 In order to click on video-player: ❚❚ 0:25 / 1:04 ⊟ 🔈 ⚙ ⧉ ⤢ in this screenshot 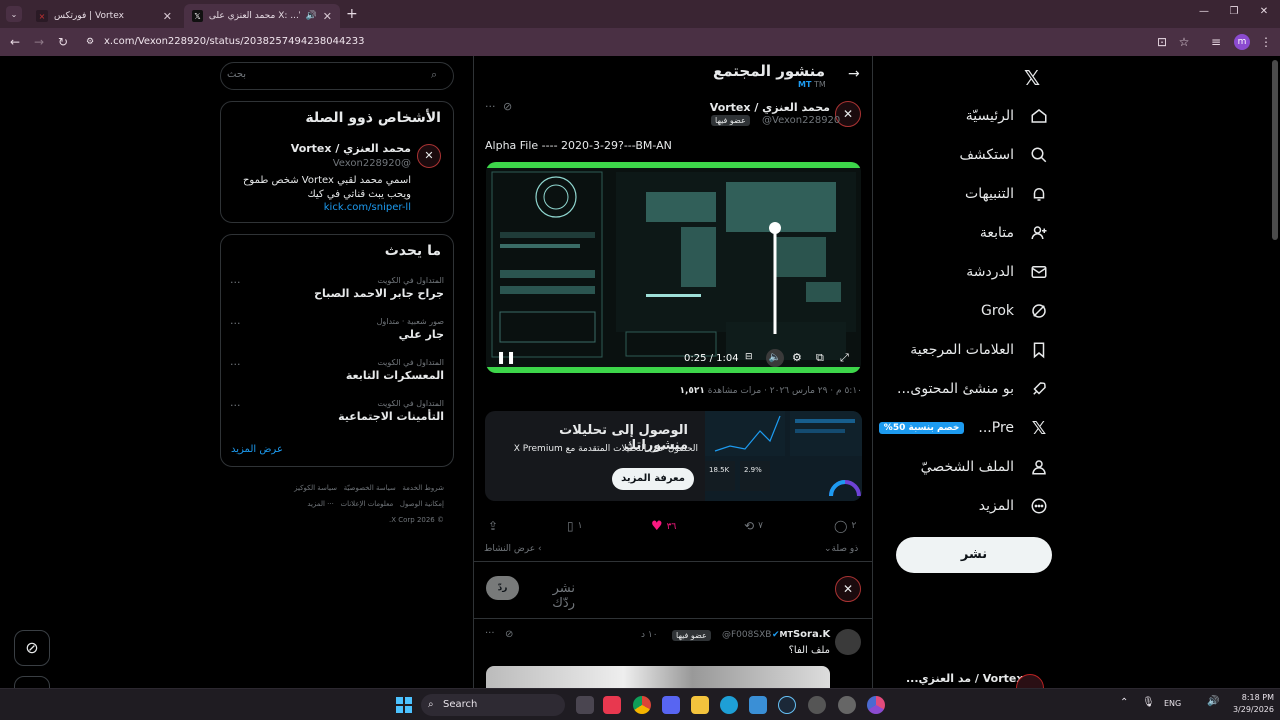, I will do `click(673, 267)`.